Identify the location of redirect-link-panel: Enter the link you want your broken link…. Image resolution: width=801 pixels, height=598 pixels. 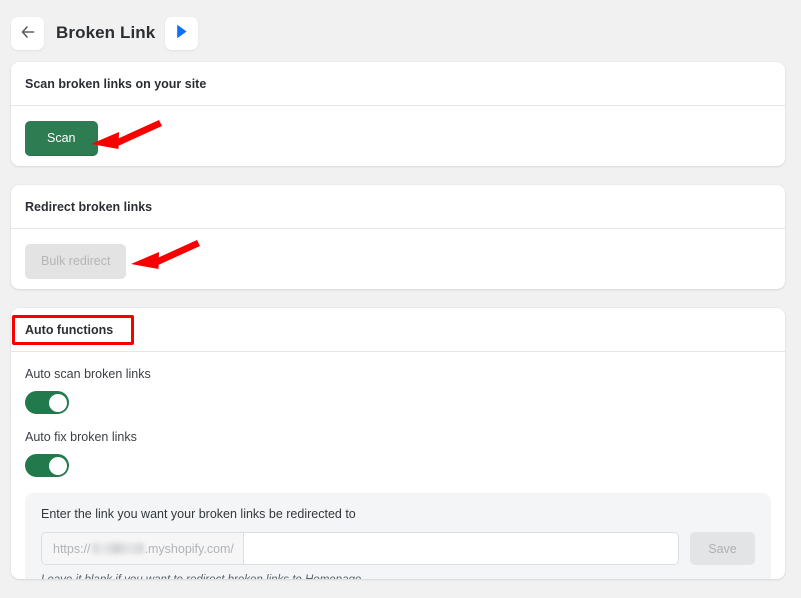
(398, 536).